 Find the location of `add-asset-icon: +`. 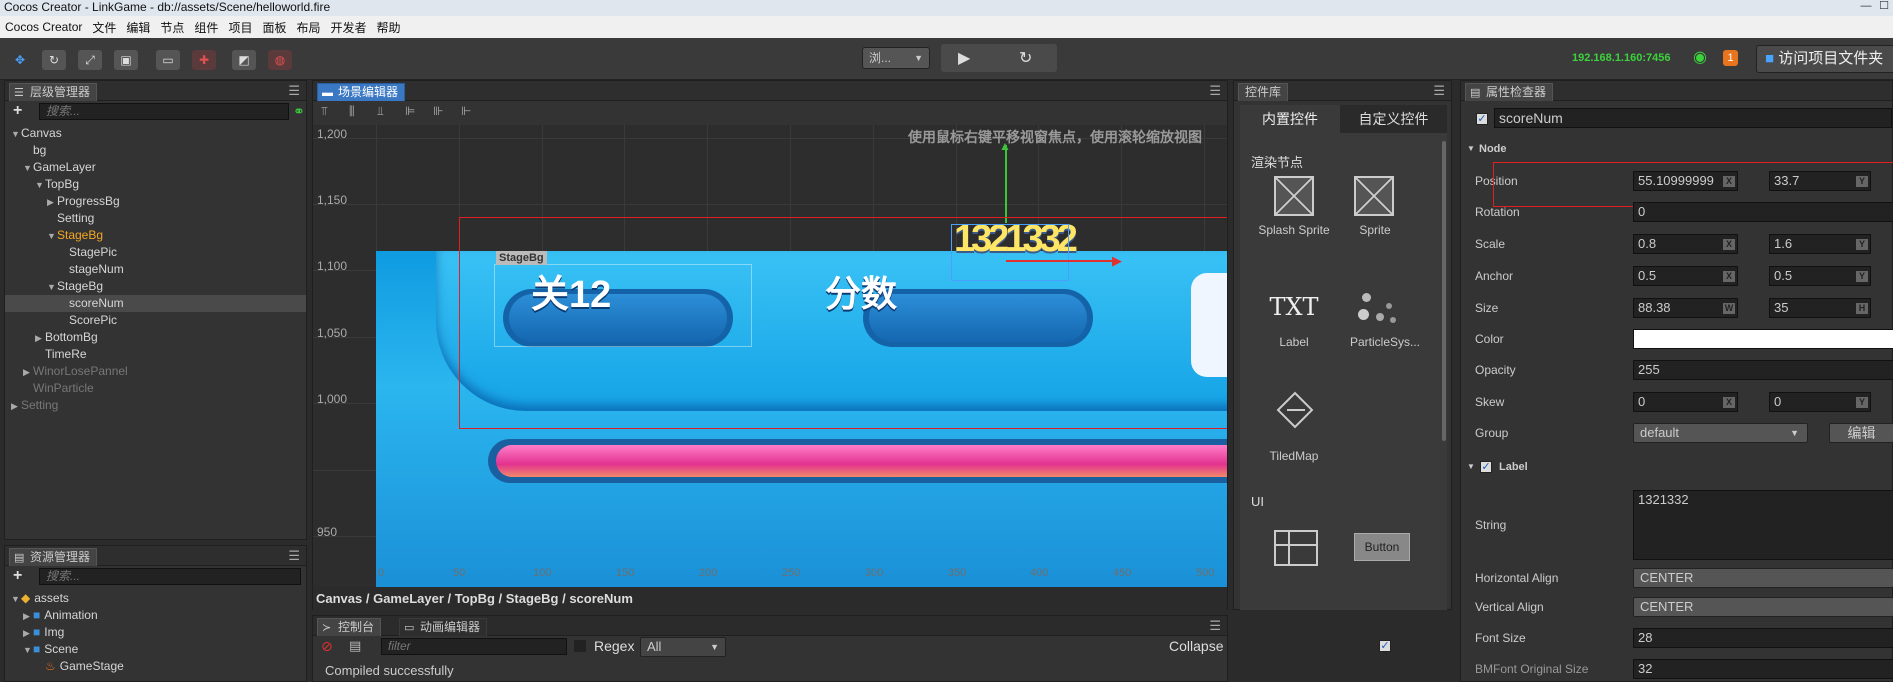

add-asset-icon: + is located at coordinates (17, 576).